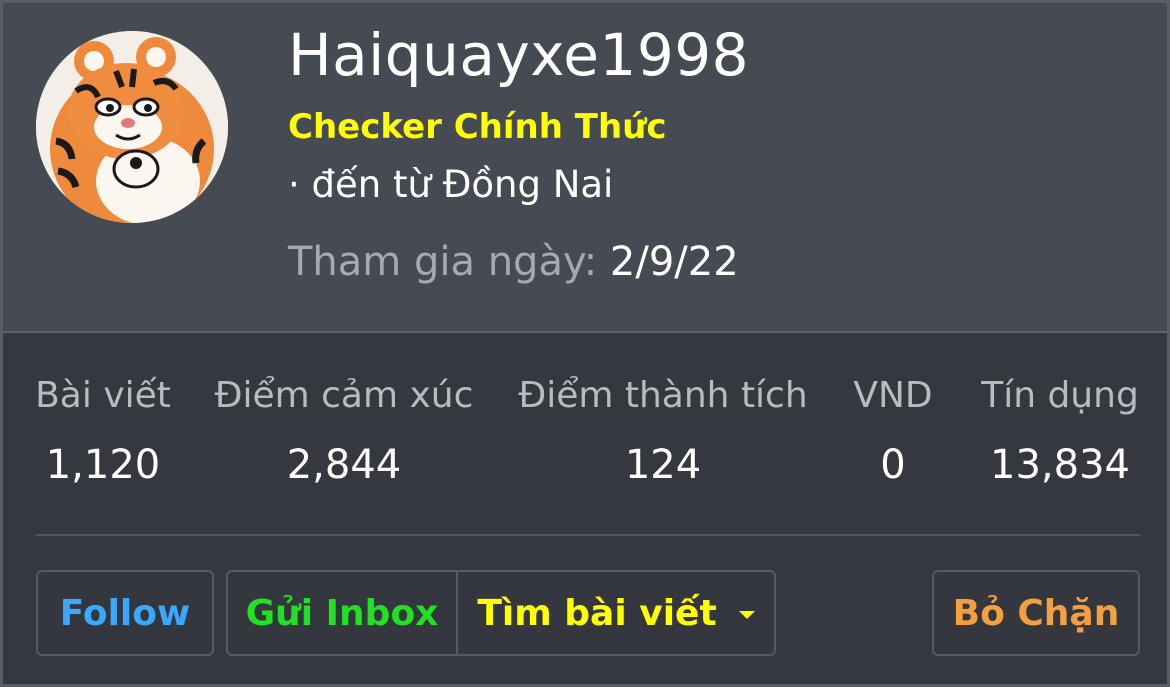 The image size is (1170, 687). What do you see at coordinates (588, 535) in the screenshot?
I see `divider` at bounding box center [588, 535].